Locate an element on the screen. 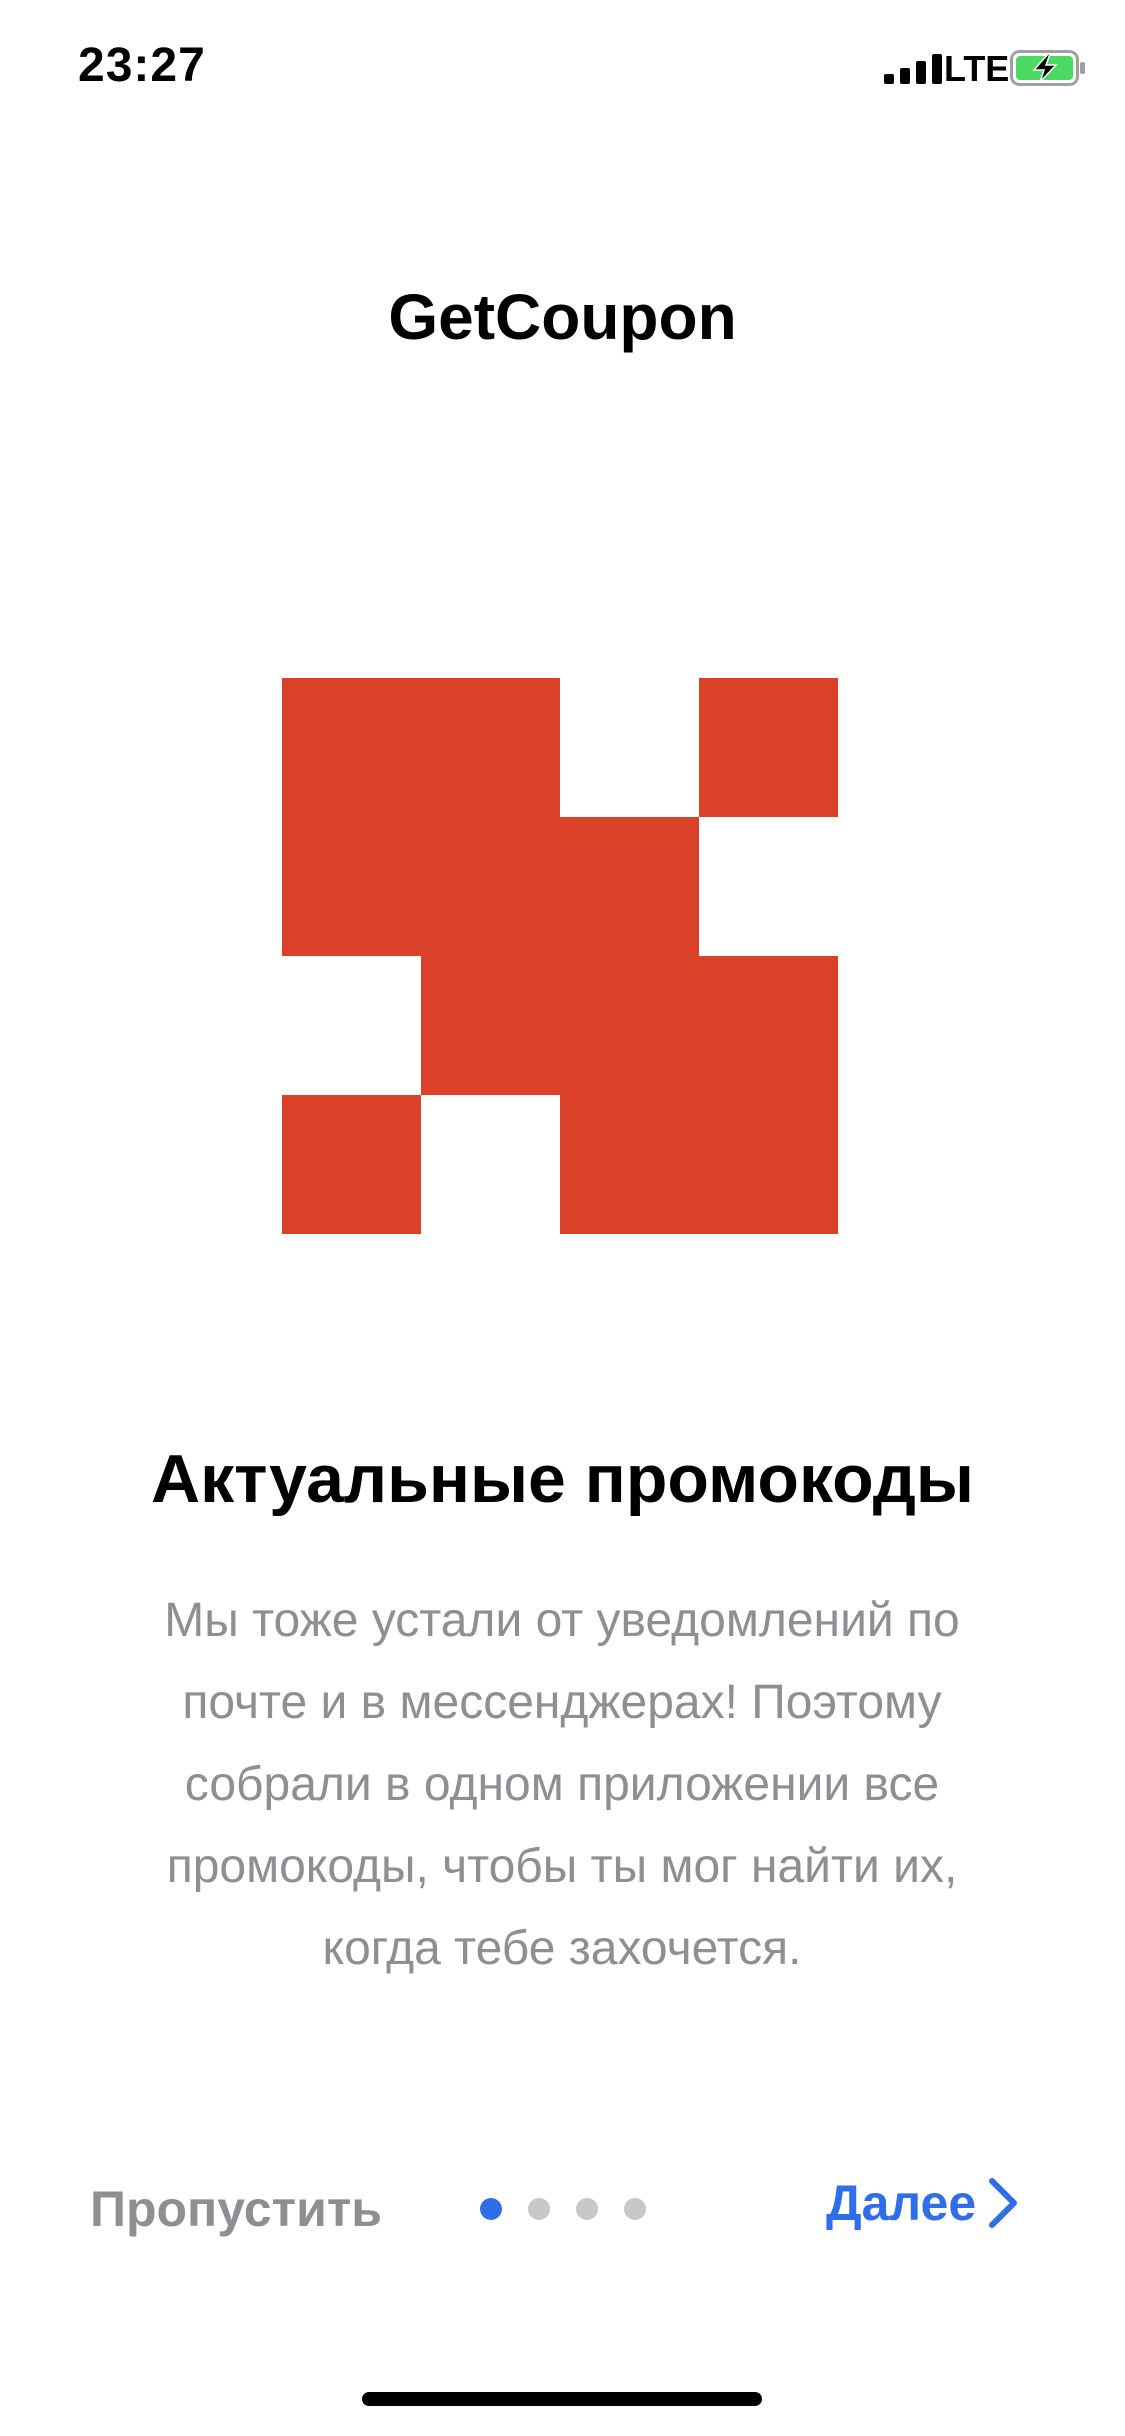  signal-icon is located at coordinates (913, 69).